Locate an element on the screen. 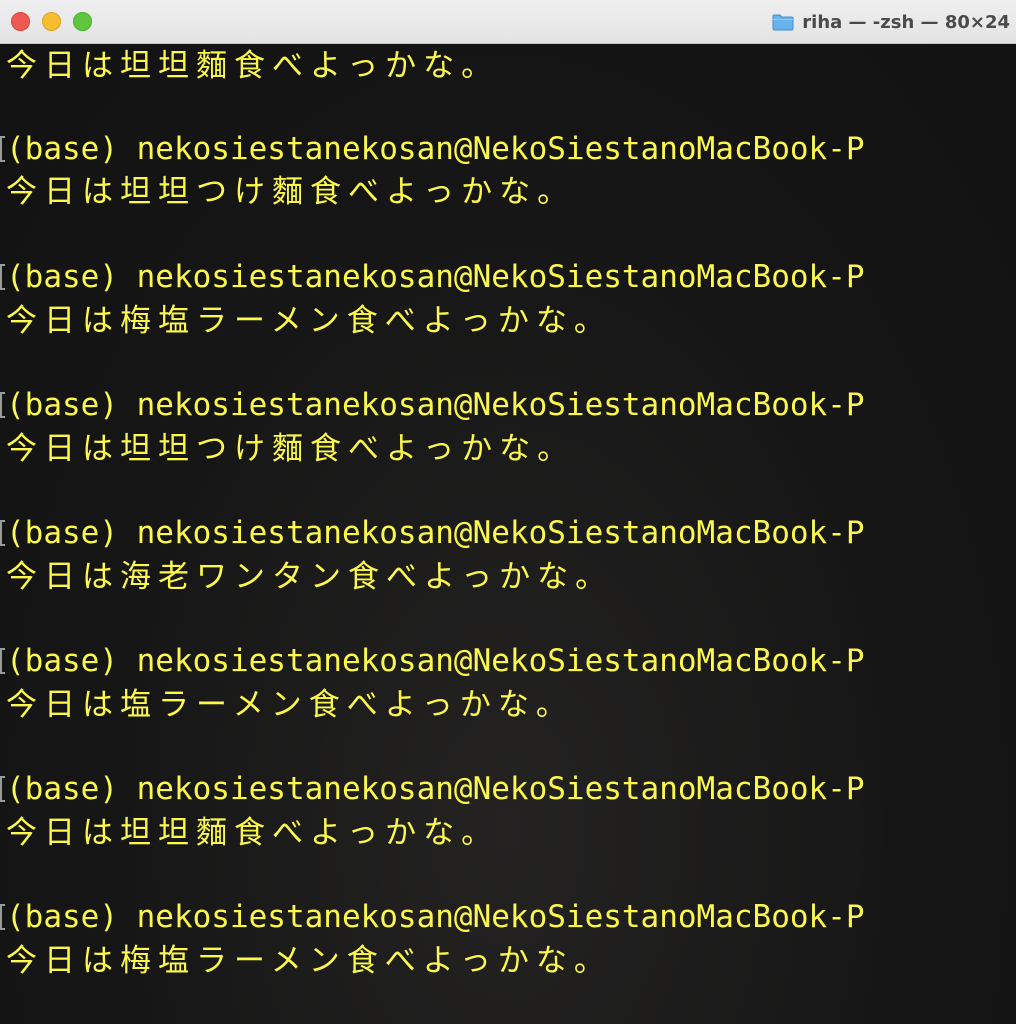 The width and height of the screenshot is (1016, 1024). window-title-group: riha — -zsh — 80×24 is located at coordinates (891, 22).